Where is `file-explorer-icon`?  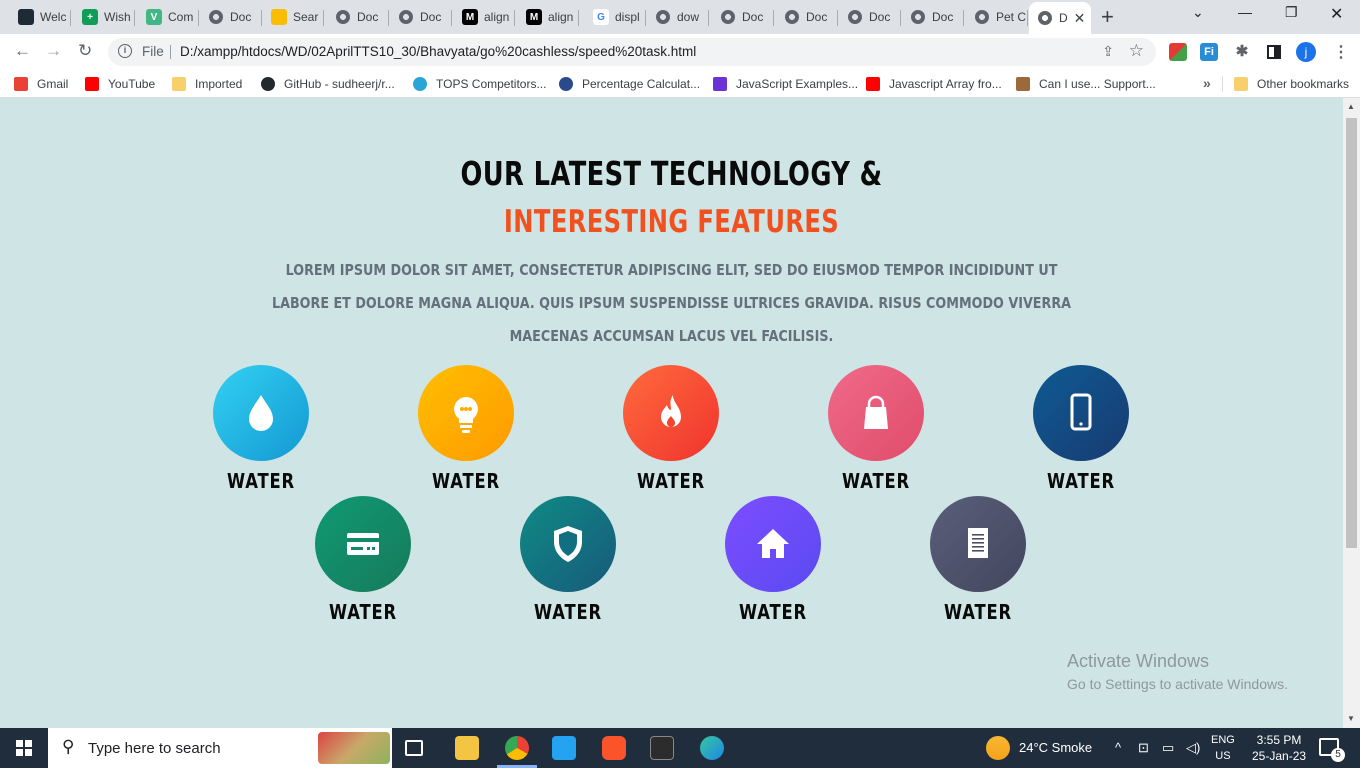 file-explorer-icon is located at coordinates (467, 748).